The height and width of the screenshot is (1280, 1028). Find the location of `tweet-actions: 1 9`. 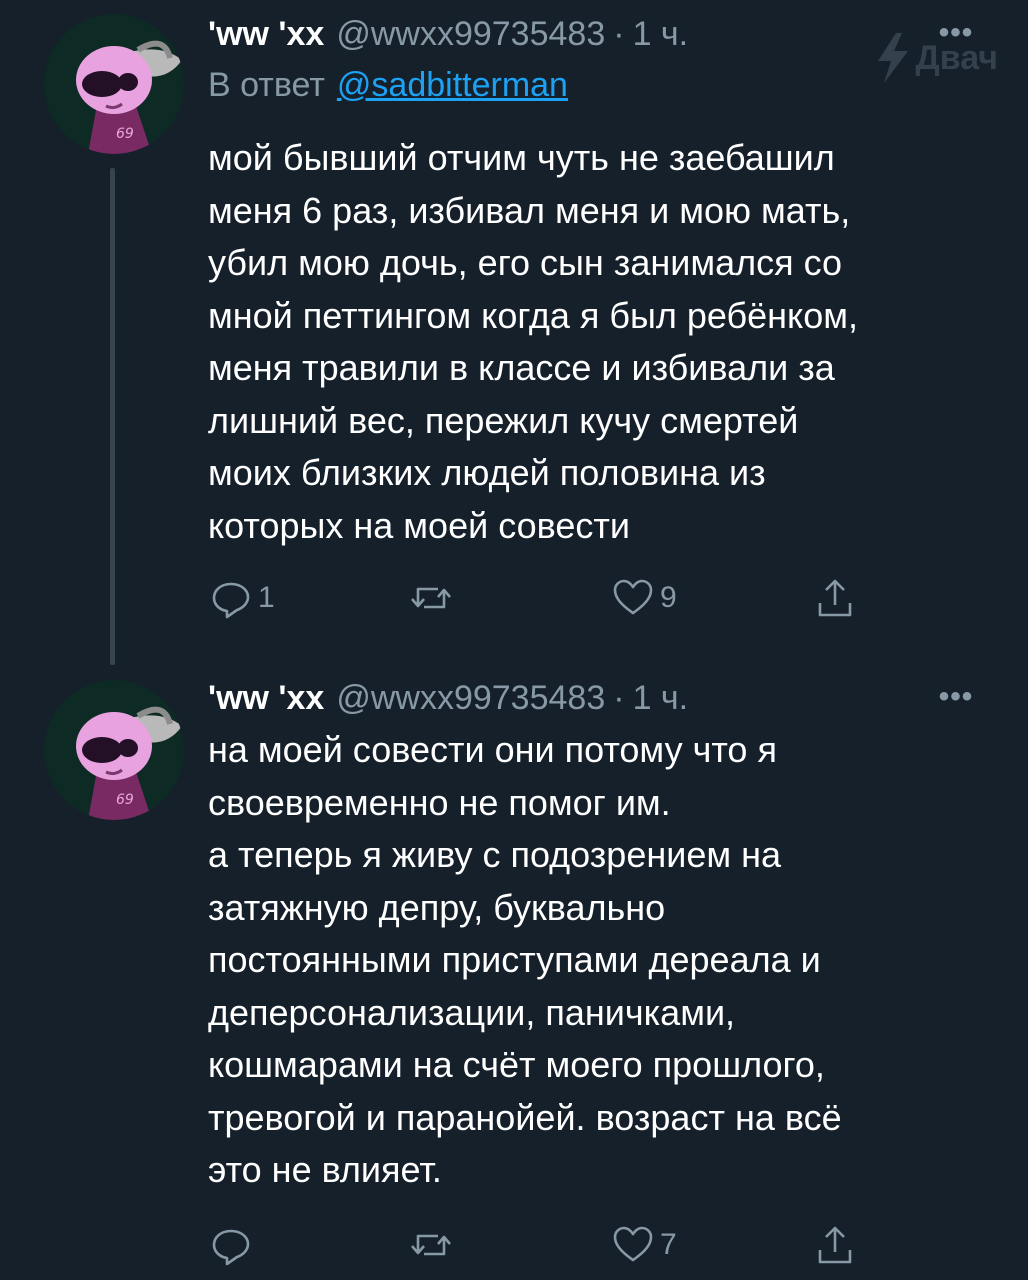

tweet-actions: 1 9 is located at coordinates (540, 598).